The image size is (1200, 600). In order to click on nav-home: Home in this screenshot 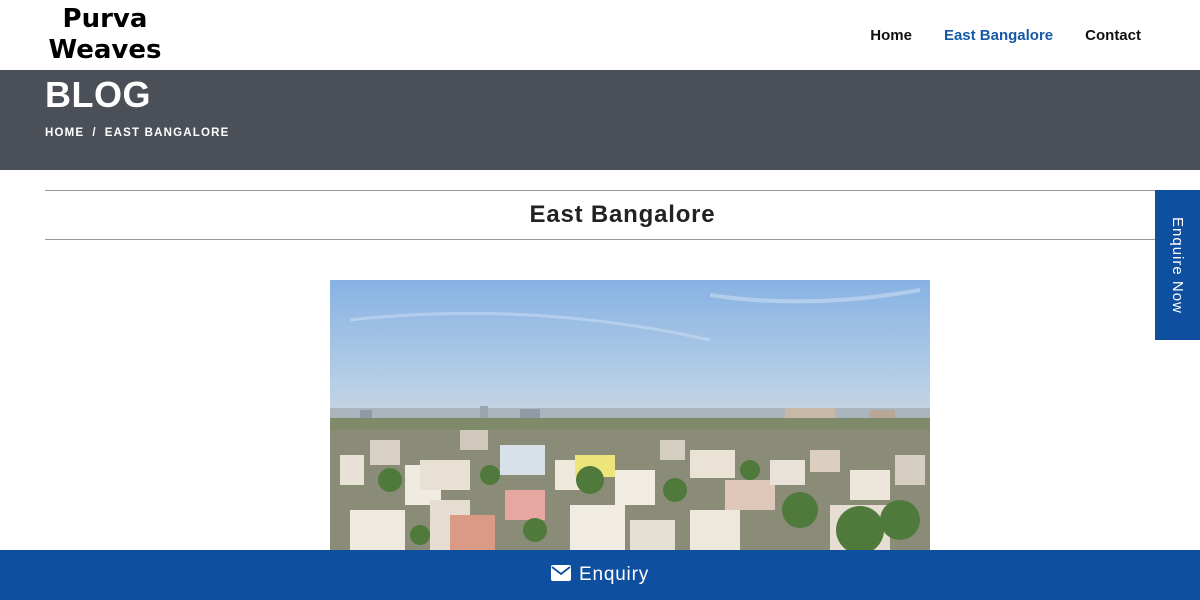, I will do `click(891, 35)`.